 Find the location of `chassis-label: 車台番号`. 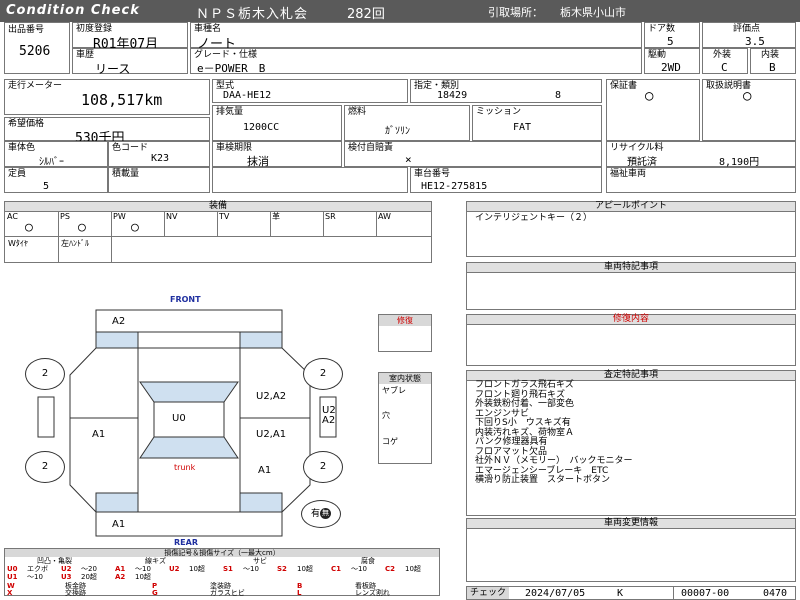

chassis-label: 車台番号 is located at coordinates (432, 174).